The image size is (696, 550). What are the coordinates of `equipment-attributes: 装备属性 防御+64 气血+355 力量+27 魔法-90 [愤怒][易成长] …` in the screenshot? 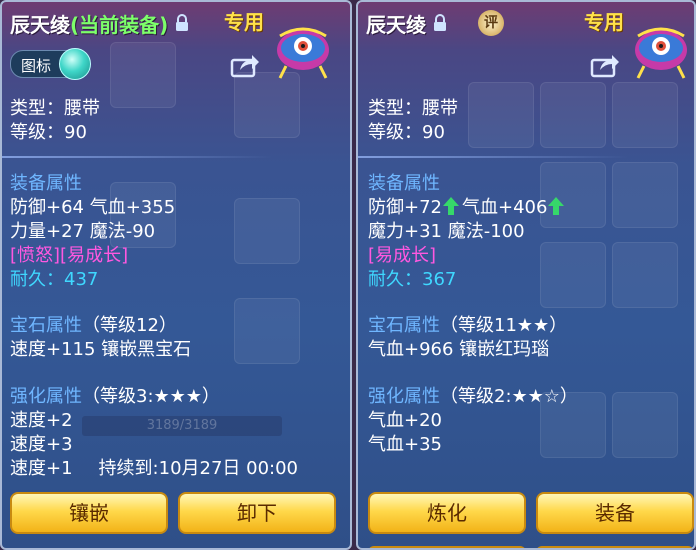 It's located at (92, 232).